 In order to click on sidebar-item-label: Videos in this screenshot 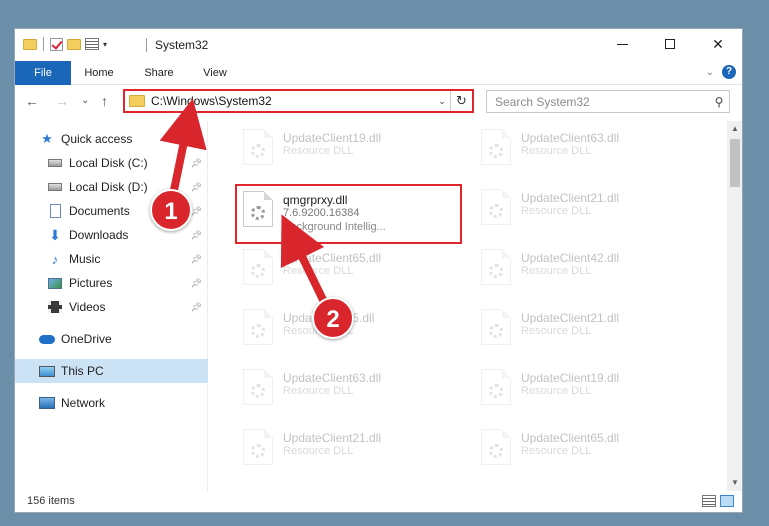, I will do `click(87, 307)`.